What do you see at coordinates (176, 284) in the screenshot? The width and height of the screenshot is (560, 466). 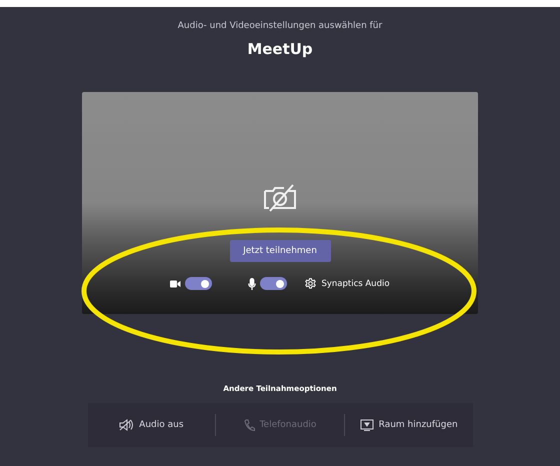 I see `video-camera-icon` at bounding box center [176, 284].